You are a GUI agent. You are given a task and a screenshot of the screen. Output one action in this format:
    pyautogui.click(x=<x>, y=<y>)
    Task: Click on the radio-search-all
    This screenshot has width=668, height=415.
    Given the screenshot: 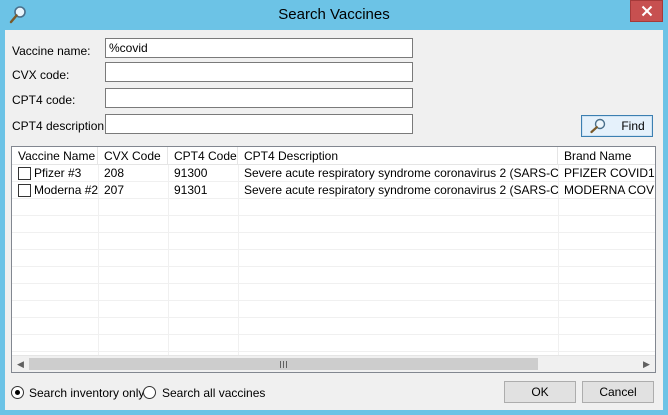 What is the action you would take?
    pyautogui.click(x=149, y=392)
    